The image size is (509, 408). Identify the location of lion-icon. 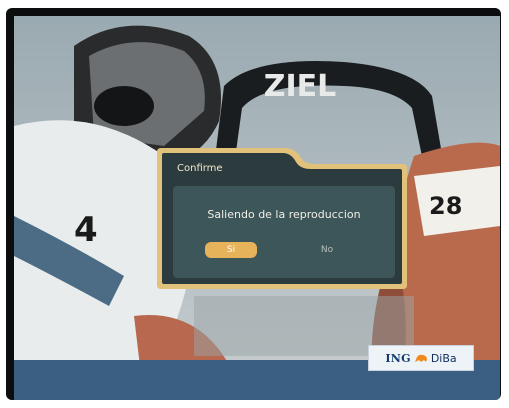
(420, 358).